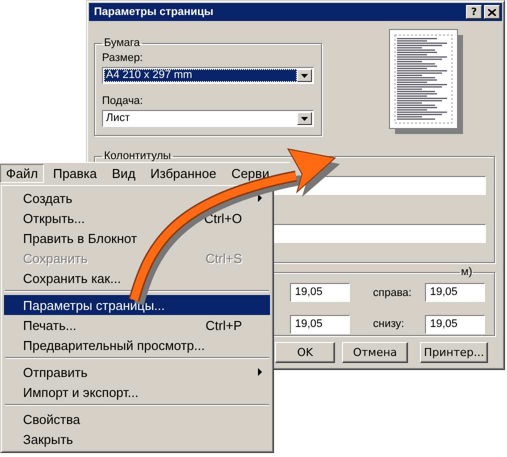  I want to click on field-label: справа:, so click(392, 292).